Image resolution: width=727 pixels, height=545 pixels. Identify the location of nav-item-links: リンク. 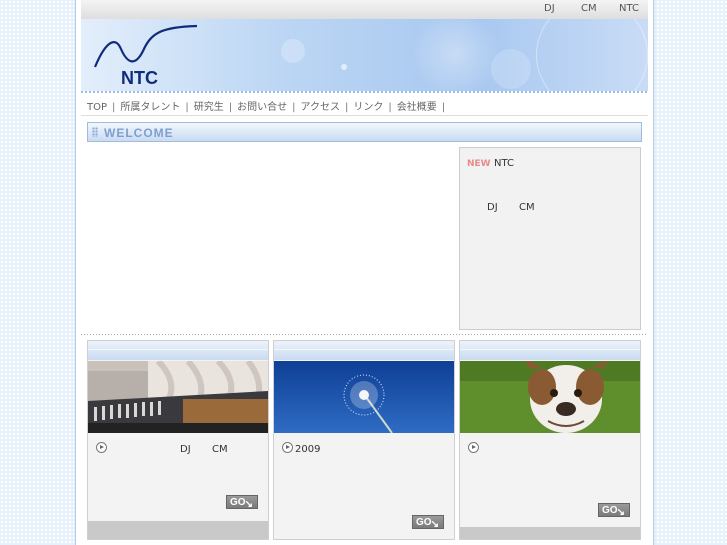
(368, 107).